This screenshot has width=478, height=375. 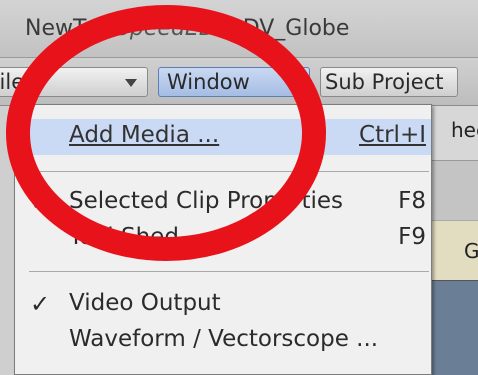 What do you see at coordinates (384, 82) in the screenshot?
I see `menu-sub-project-label: Sub Project` at bounding box center [384, 82].